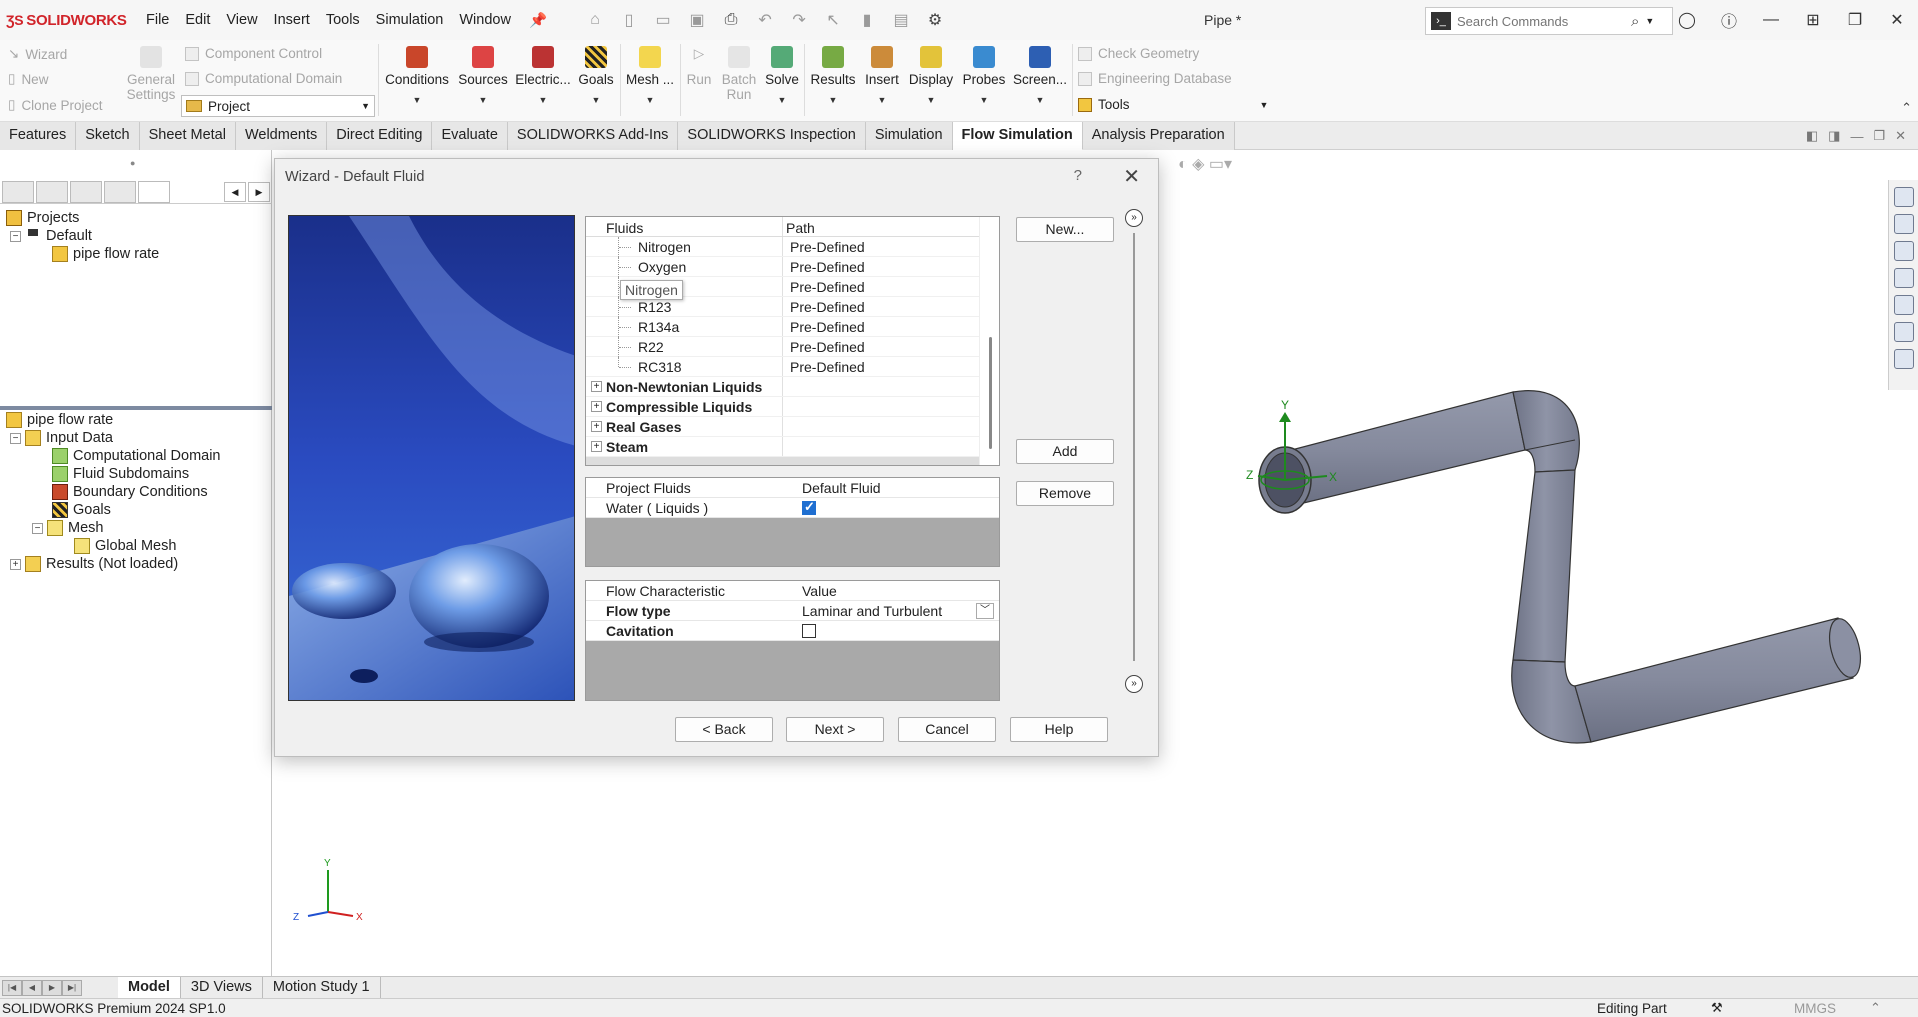  I want to click on panel-splitter, so click(136, 408).